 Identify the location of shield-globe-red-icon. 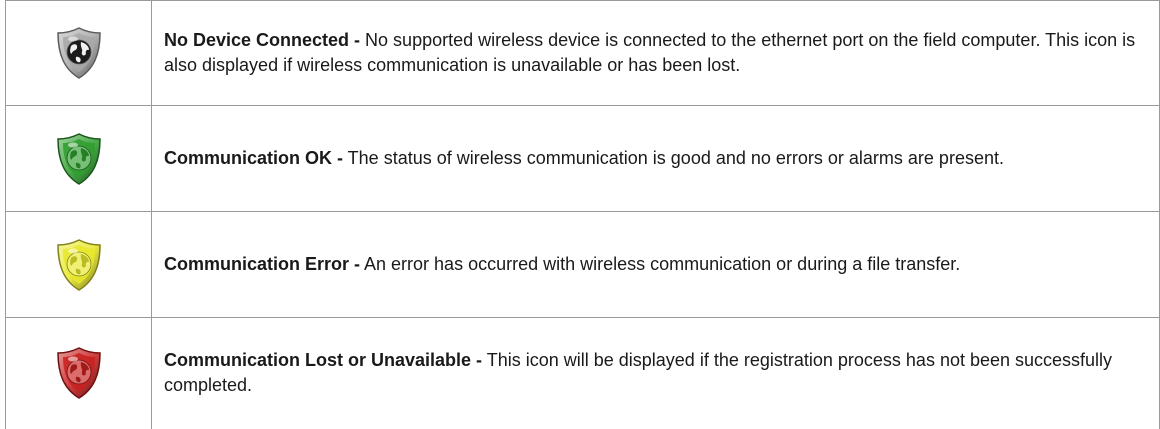
(78, 373).